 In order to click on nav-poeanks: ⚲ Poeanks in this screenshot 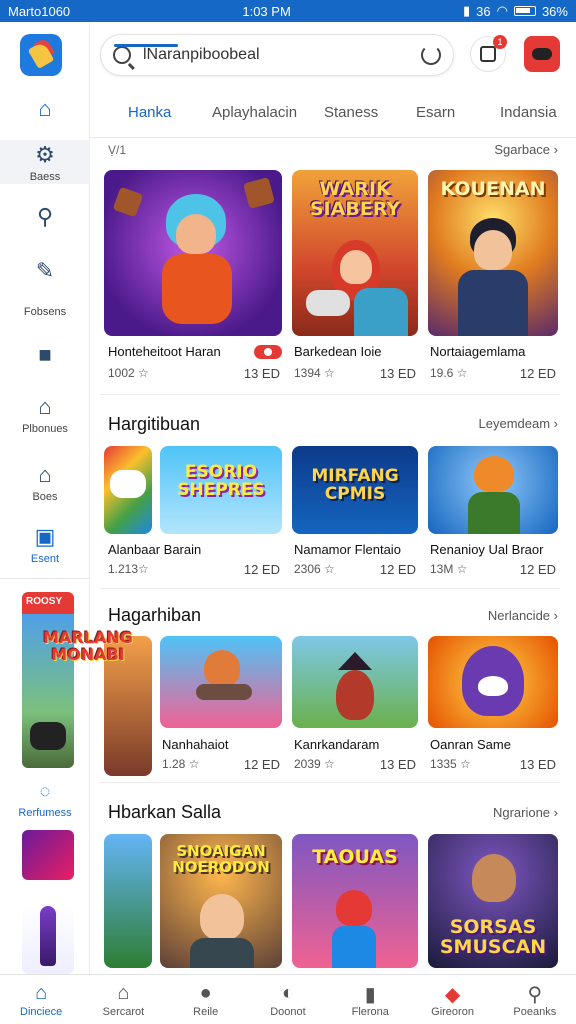, I will do `click(535, 999)`.